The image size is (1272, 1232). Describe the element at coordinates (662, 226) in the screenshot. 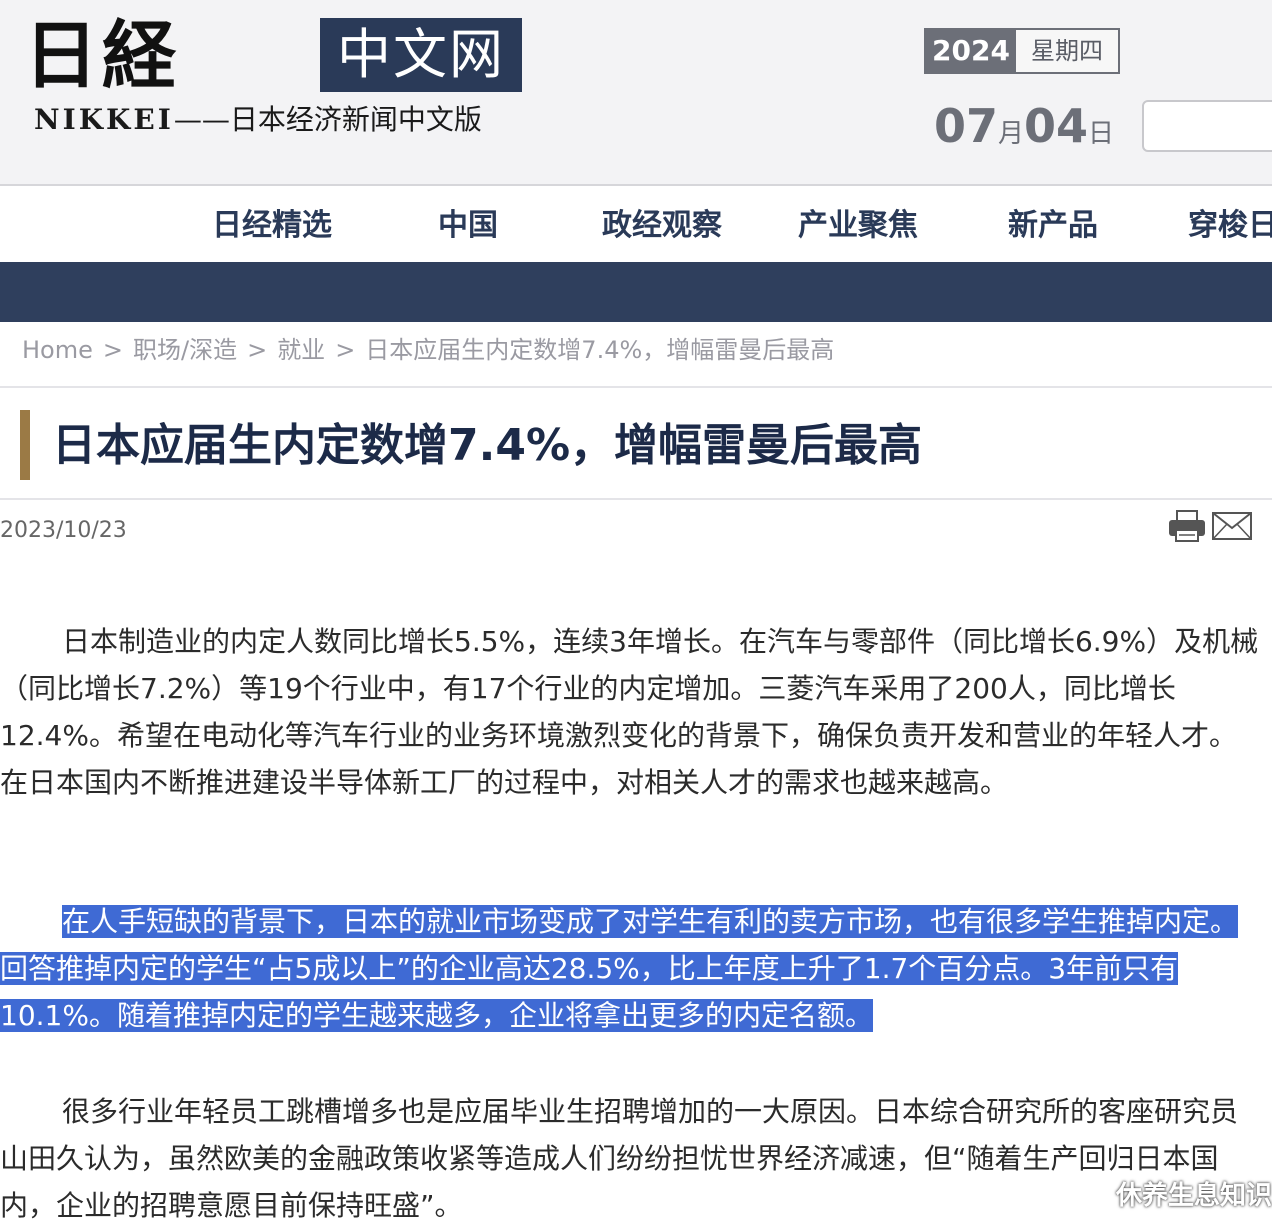

I see `nav-item-politics-economy: 政经观察` at that location.